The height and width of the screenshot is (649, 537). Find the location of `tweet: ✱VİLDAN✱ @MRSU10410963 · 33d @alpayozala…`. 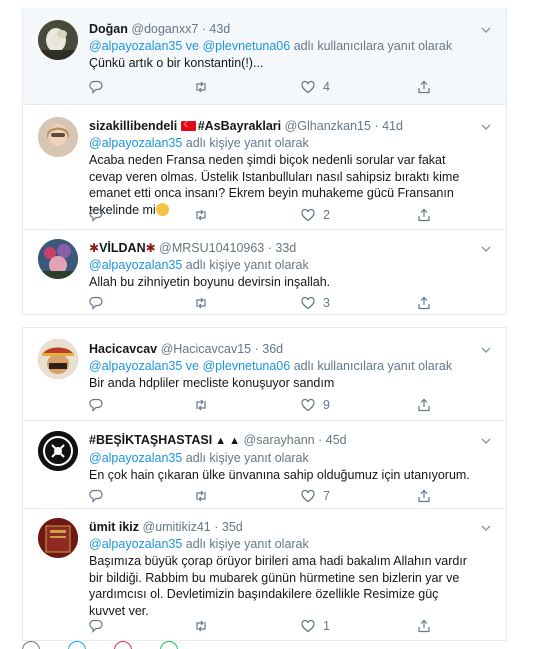

tweet: ✱VİLDAN✱ @MRSU10410963 · 33d @alpayozala… is located at coordinates (264, 272).